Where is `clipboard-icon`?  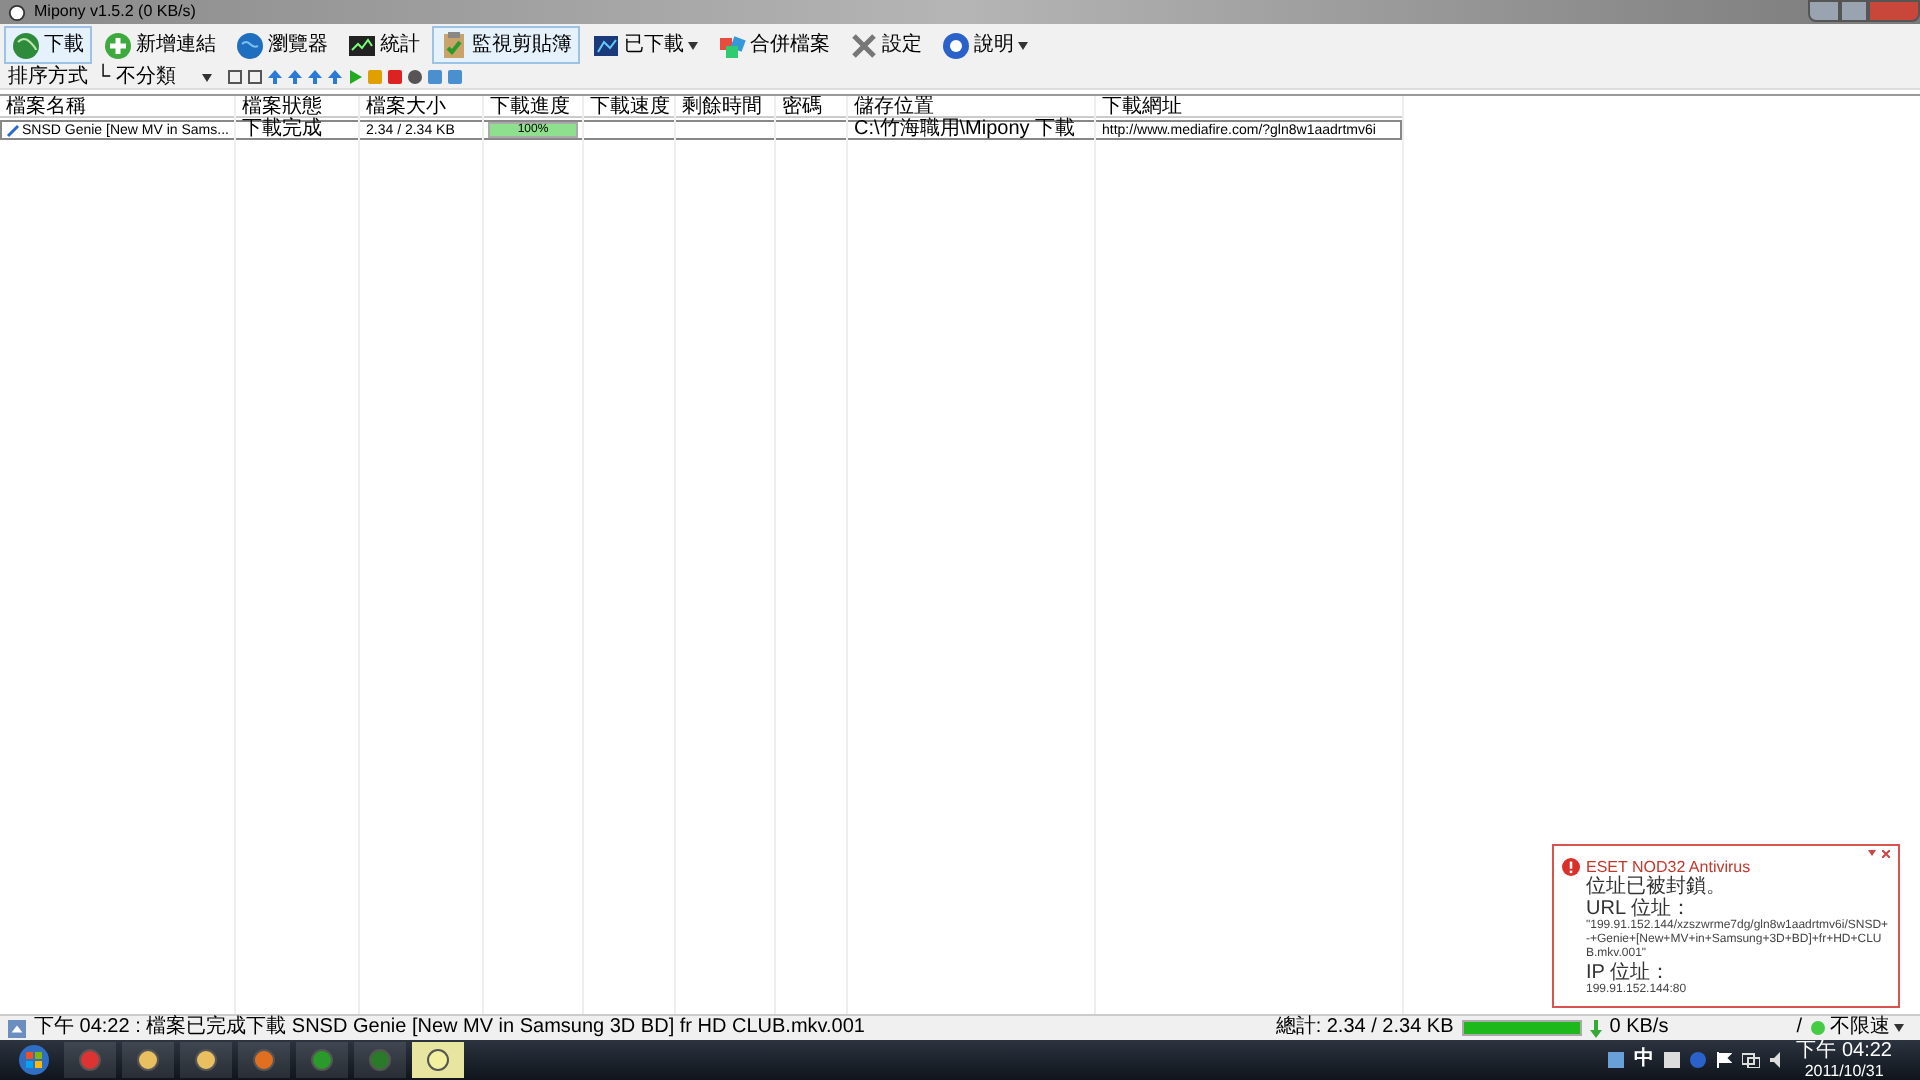 clipboard-icon is located at coordinates (454, 45).